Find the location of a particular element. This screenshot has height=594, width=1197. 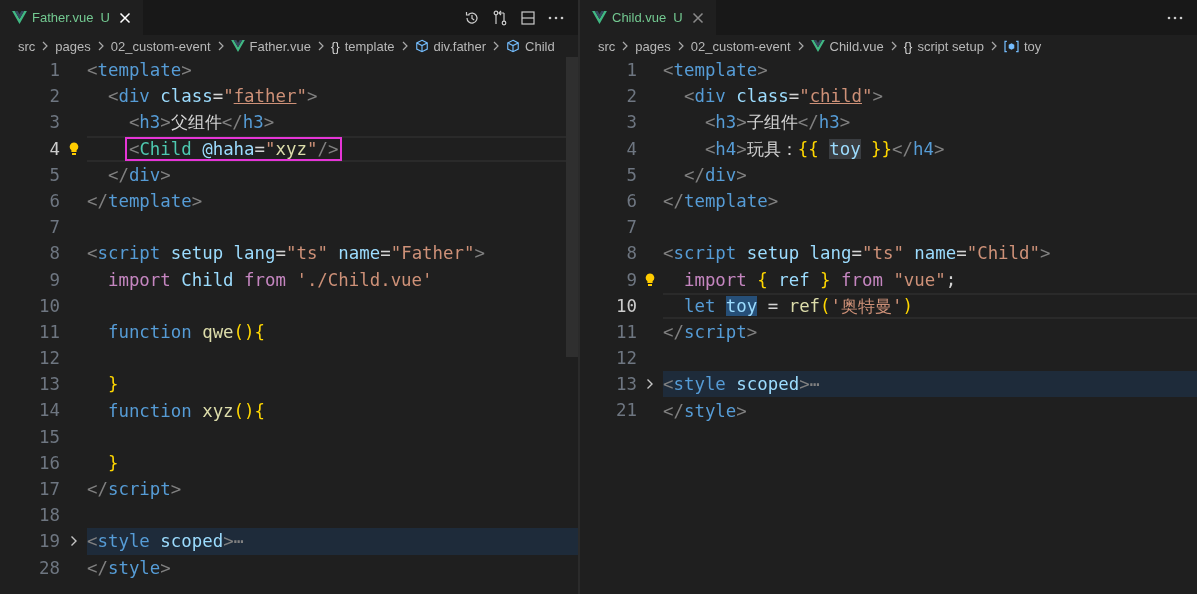

code-line: let toy = ref('奥特曼') is located at coordinates (797, 305).